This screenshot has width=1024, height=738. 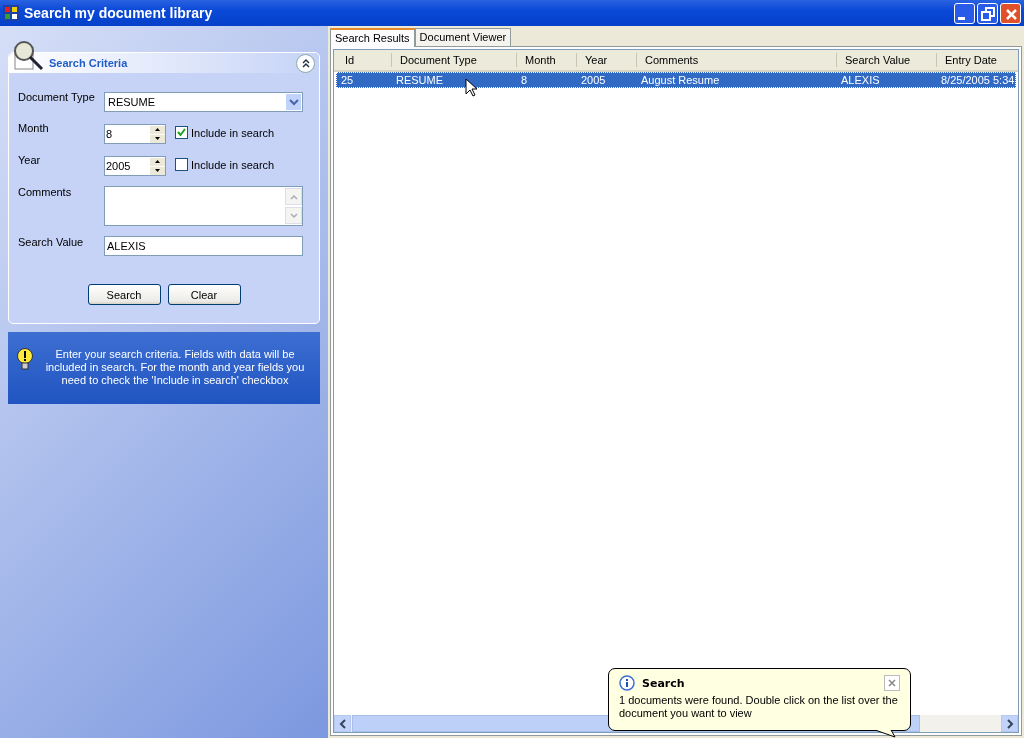 What do you see at coordinates (175, 367) in the screenshot?
I see `info-text: Enter your search criteria. Fields with data will be included in search. For the month and year fields you need to check the 'Include in search' checkbox` at bounding box center [175, 367].